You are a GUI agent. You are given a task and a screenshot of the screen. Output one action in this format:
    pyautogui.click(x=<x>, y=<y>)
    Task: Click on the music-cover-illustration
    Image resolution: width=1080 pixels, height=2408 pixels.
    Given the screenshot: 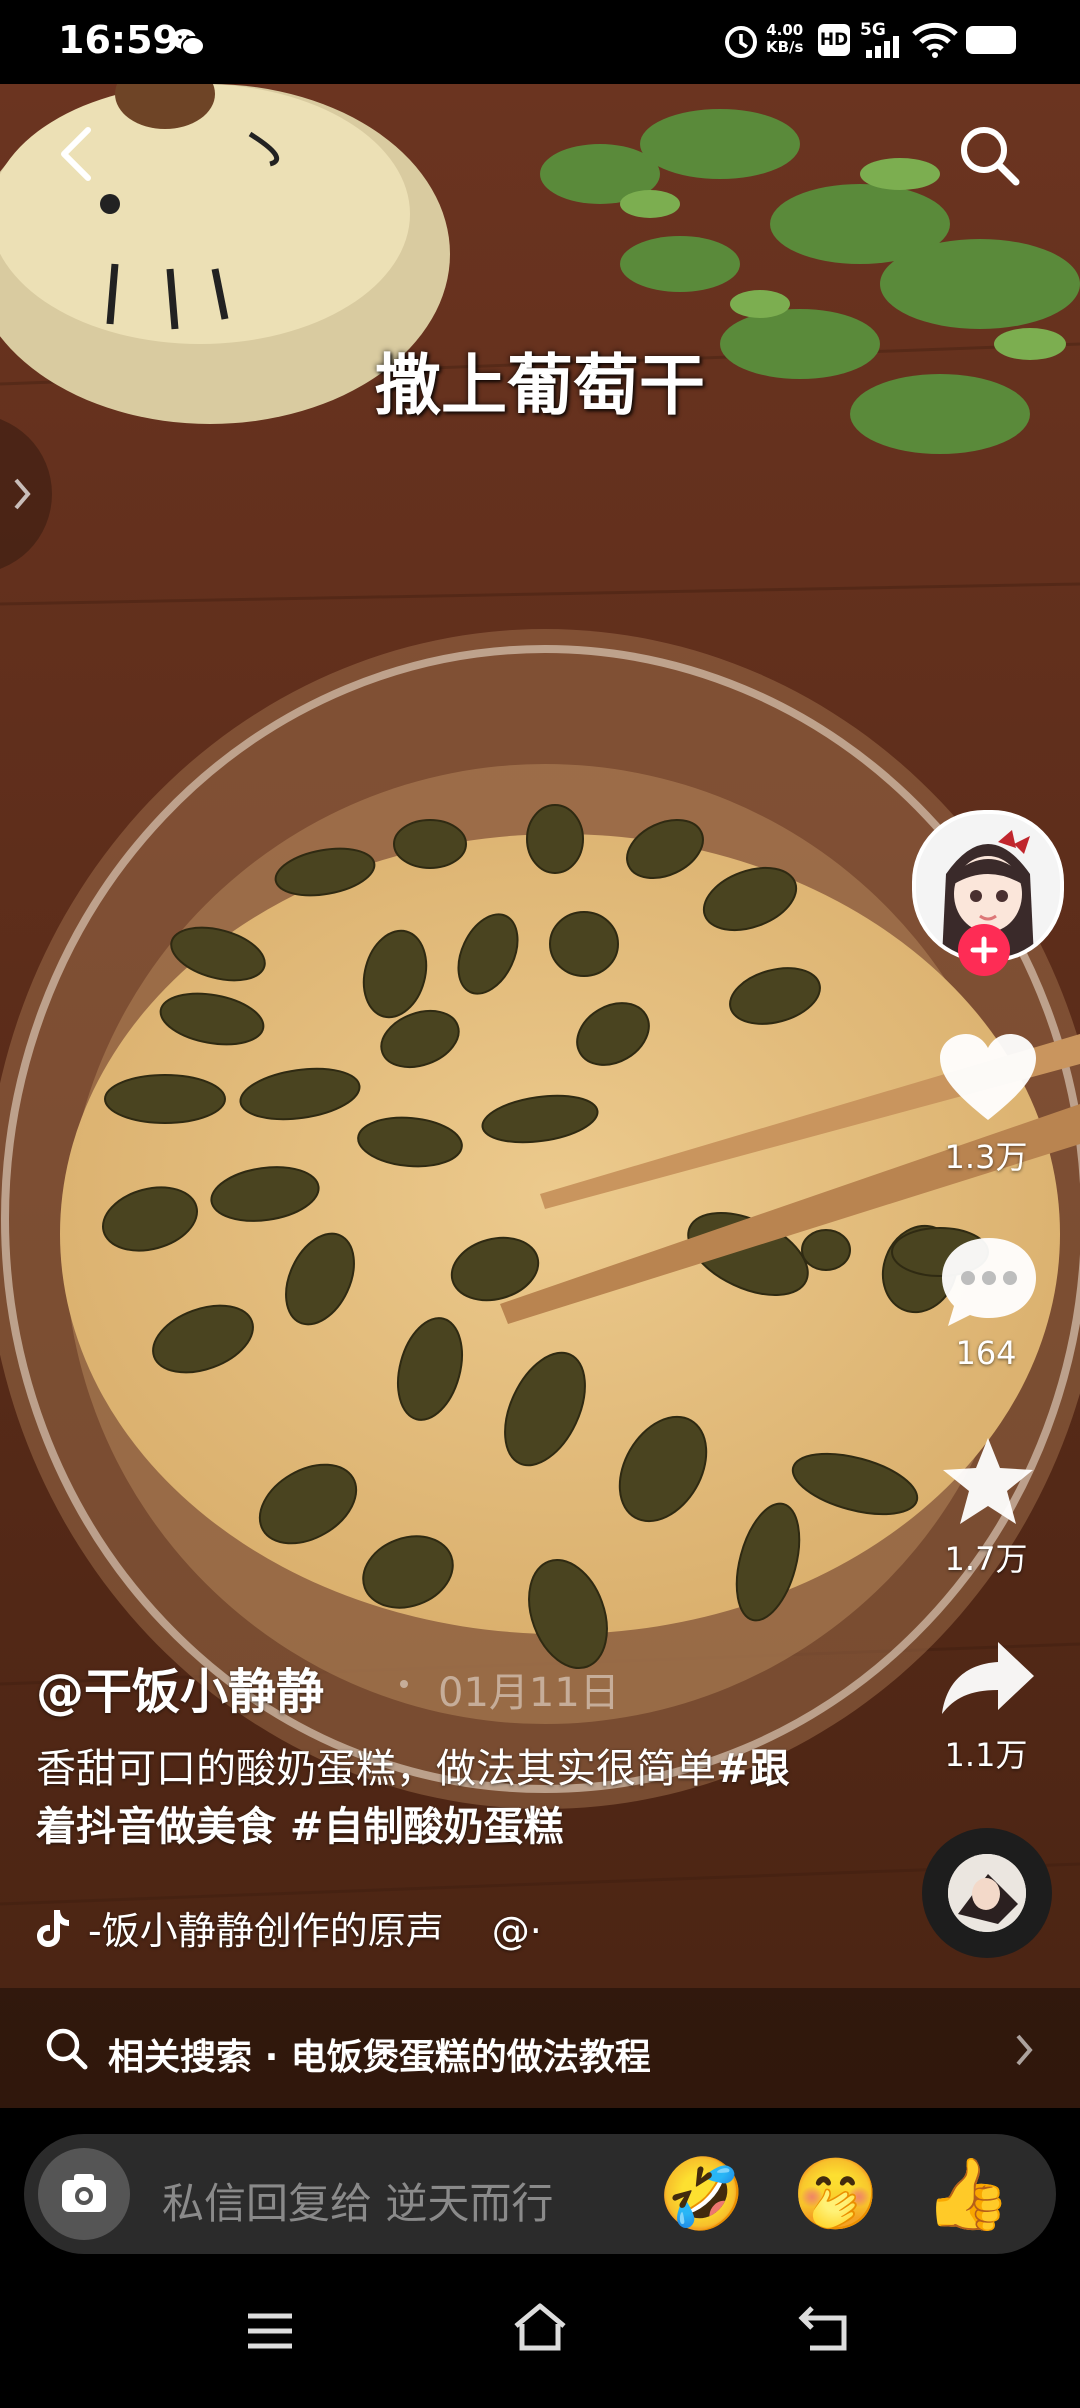 What is the action you would take?
    pyautogui.click(x=987, y=1893)
    